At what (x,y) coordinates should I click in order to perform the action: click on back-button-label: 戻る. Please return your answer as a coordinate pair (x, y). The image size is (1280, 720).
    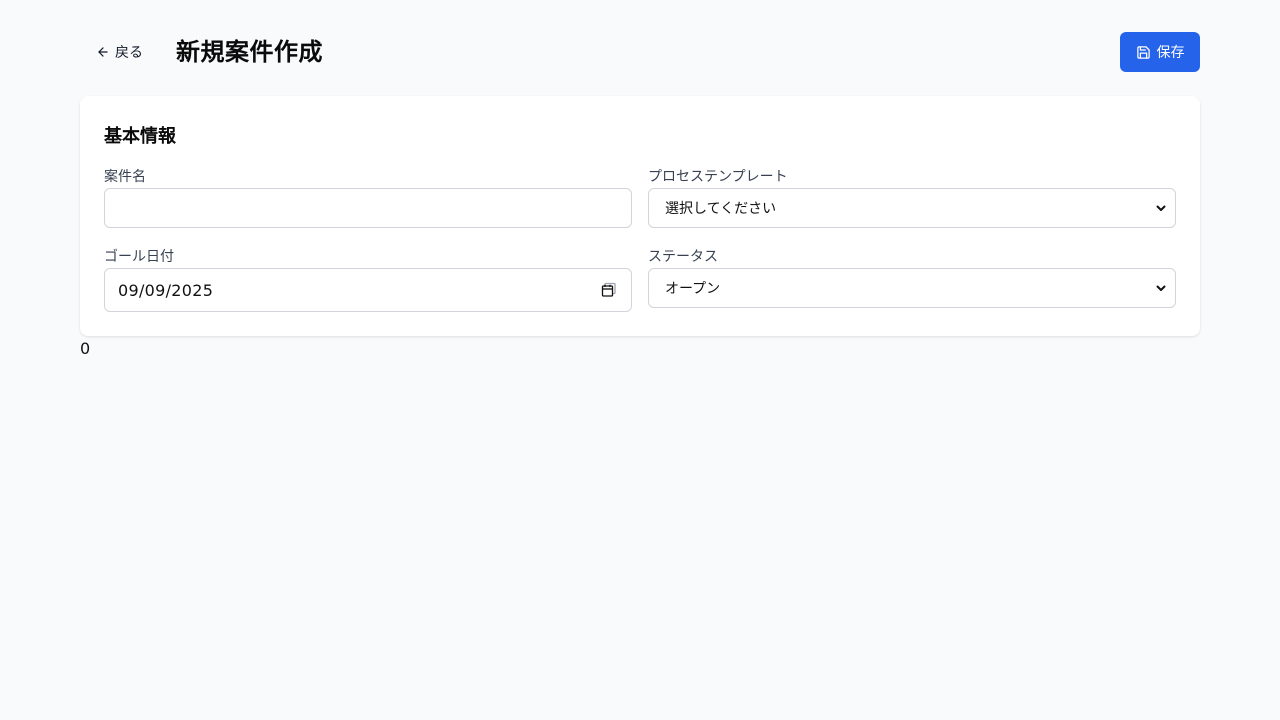
    Looking at the image, I should click on (129, 53).